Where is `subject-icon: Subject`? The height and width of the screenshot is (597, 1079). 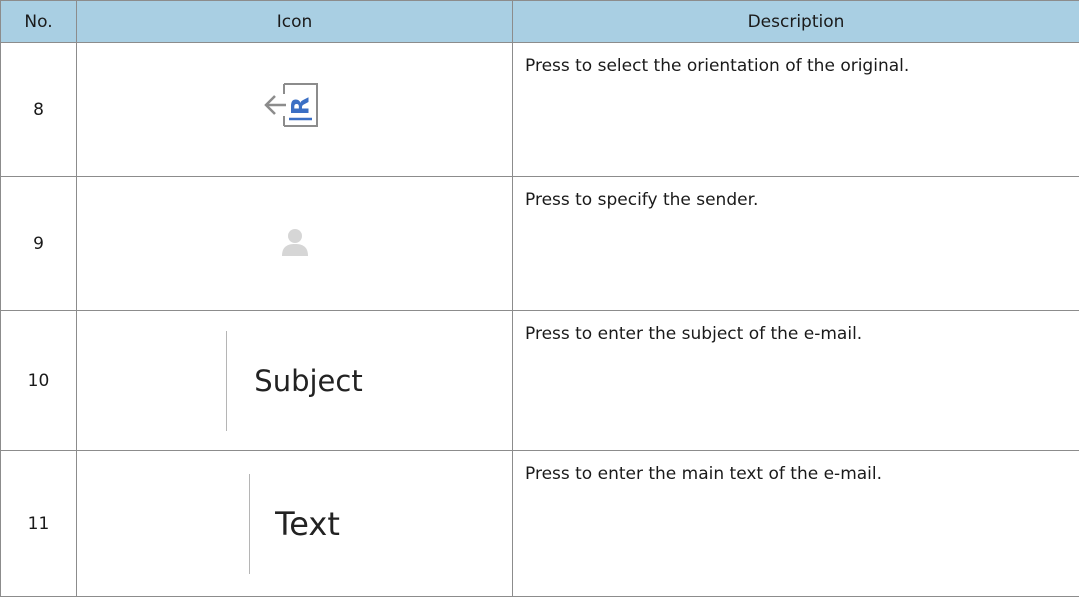
subject-icon: Subject is located at coordinates (294, 381).